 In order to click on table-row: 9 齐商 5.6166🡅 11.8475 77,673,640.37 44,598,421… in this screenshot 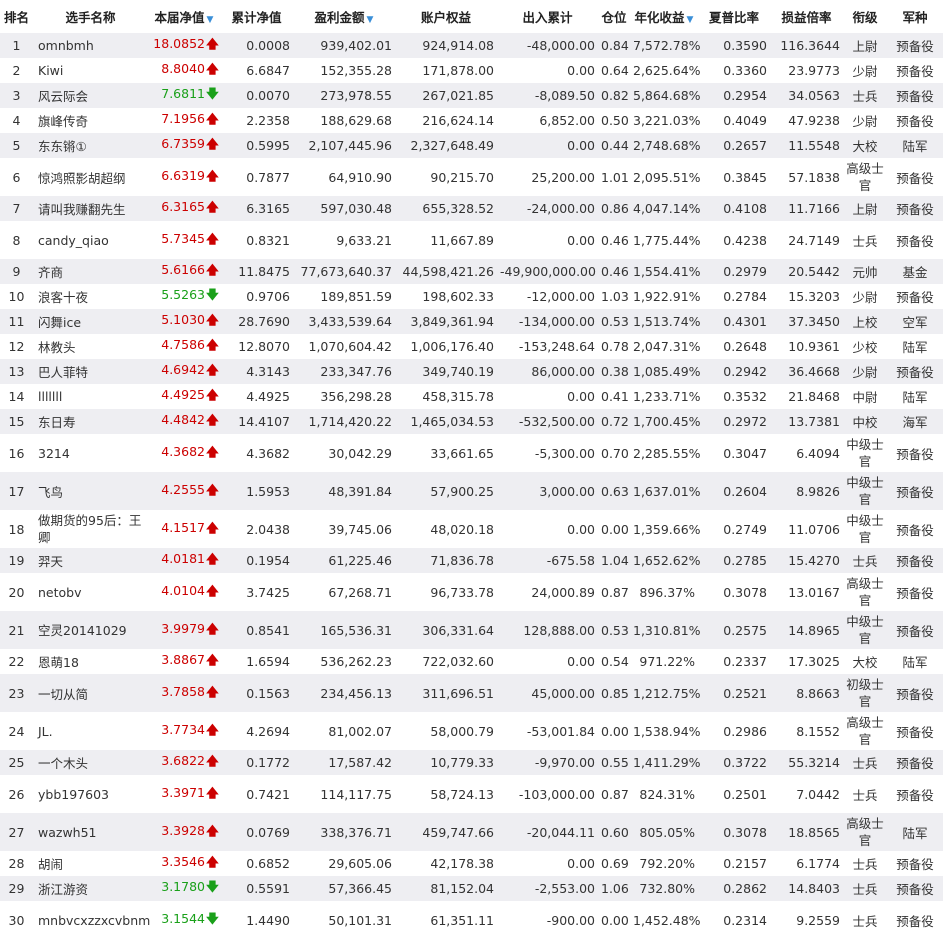, I will do `click(471, 271)`.